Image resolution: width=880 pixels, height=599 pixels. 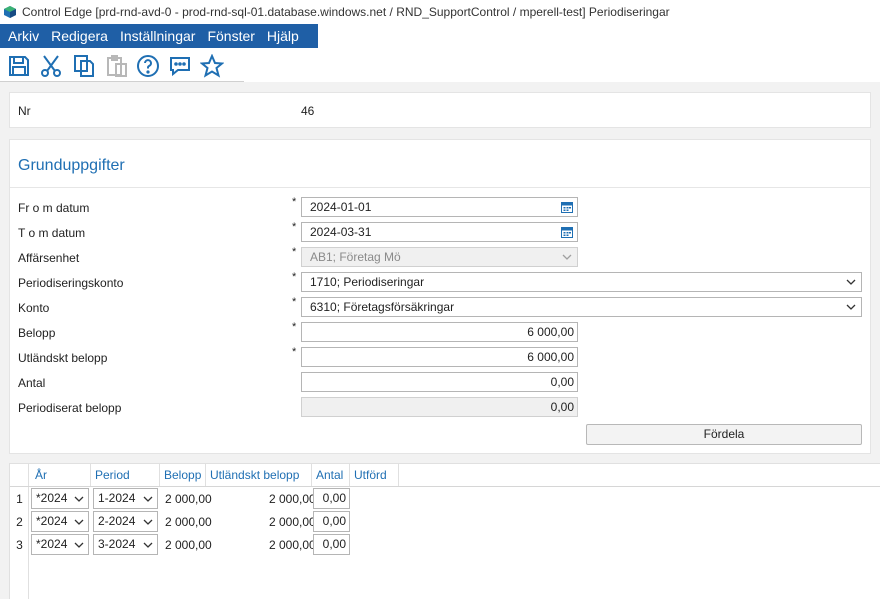 I want to click on cut-icon, so click(x=51, y=66).